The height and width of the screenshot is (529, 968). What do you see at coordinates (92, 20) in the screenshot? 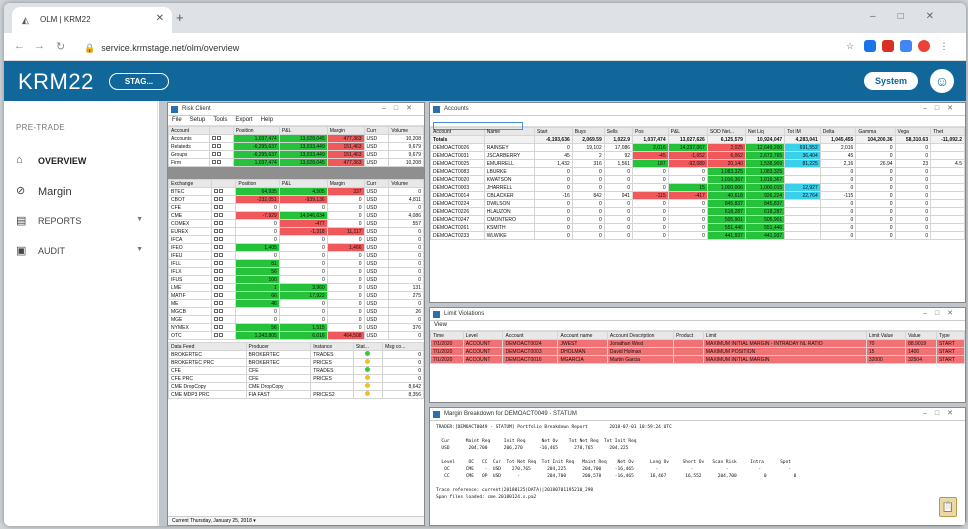
I see `browser-tab: ◭ OLM | KRM22 ✕` at bounding box center [92, 20].